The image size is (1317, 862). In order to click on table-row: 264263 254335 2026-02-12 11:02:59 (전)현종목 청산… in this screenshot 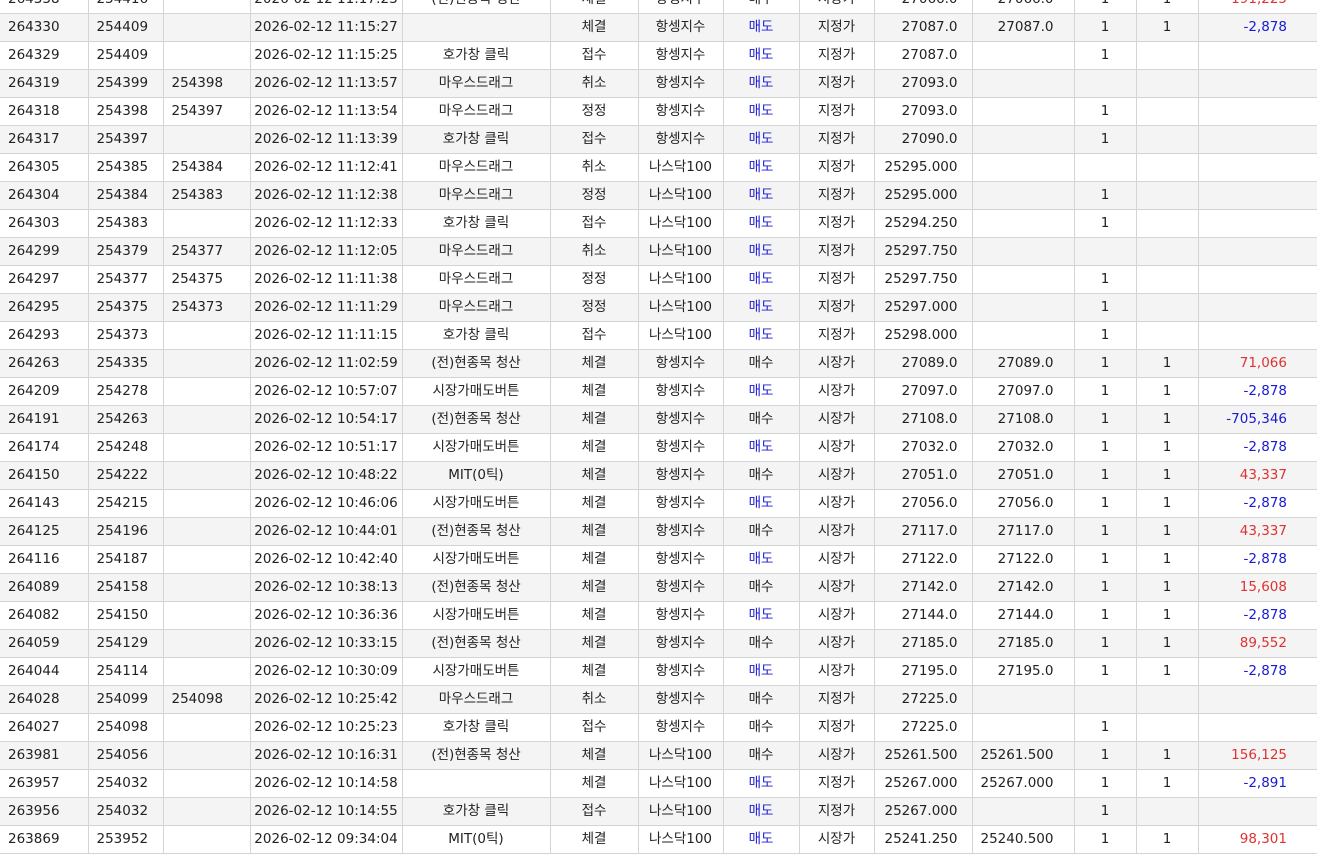, I will do `click(658, 363)`.